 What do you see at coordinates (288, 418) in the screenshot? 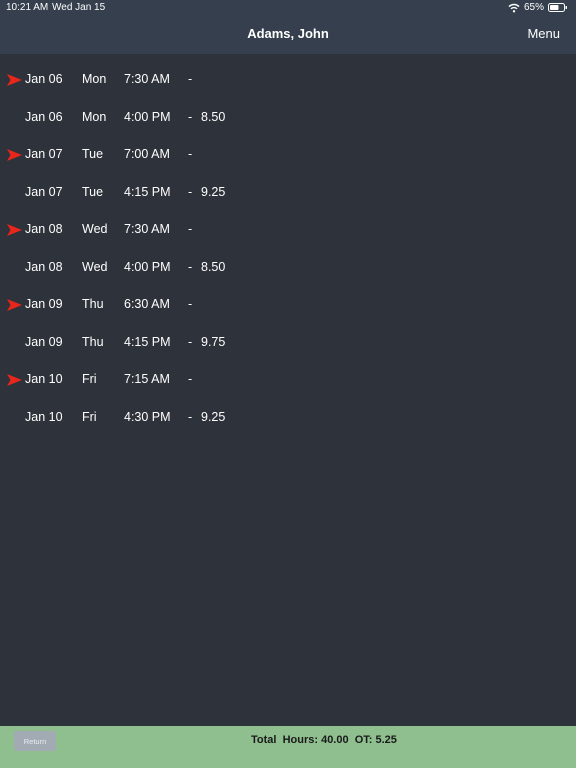
I see `time-entry-row: Jan 10 Fri 4:30 PM -9.25` at bounding box center [288, 418].